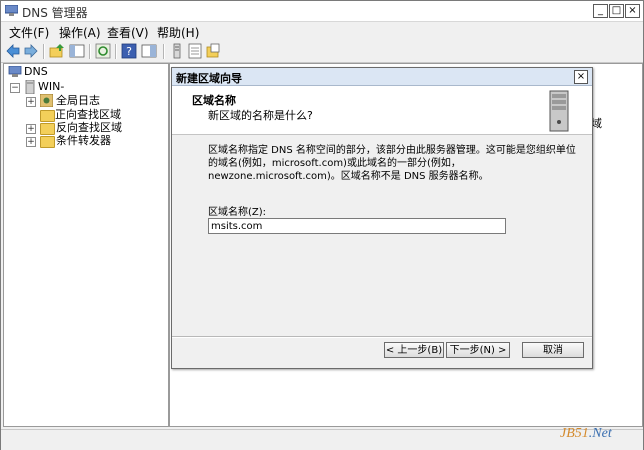  Describe the element at coordinates (178, 32) in the screenshot. I see `menu-help: 帮助(H)` at that location.